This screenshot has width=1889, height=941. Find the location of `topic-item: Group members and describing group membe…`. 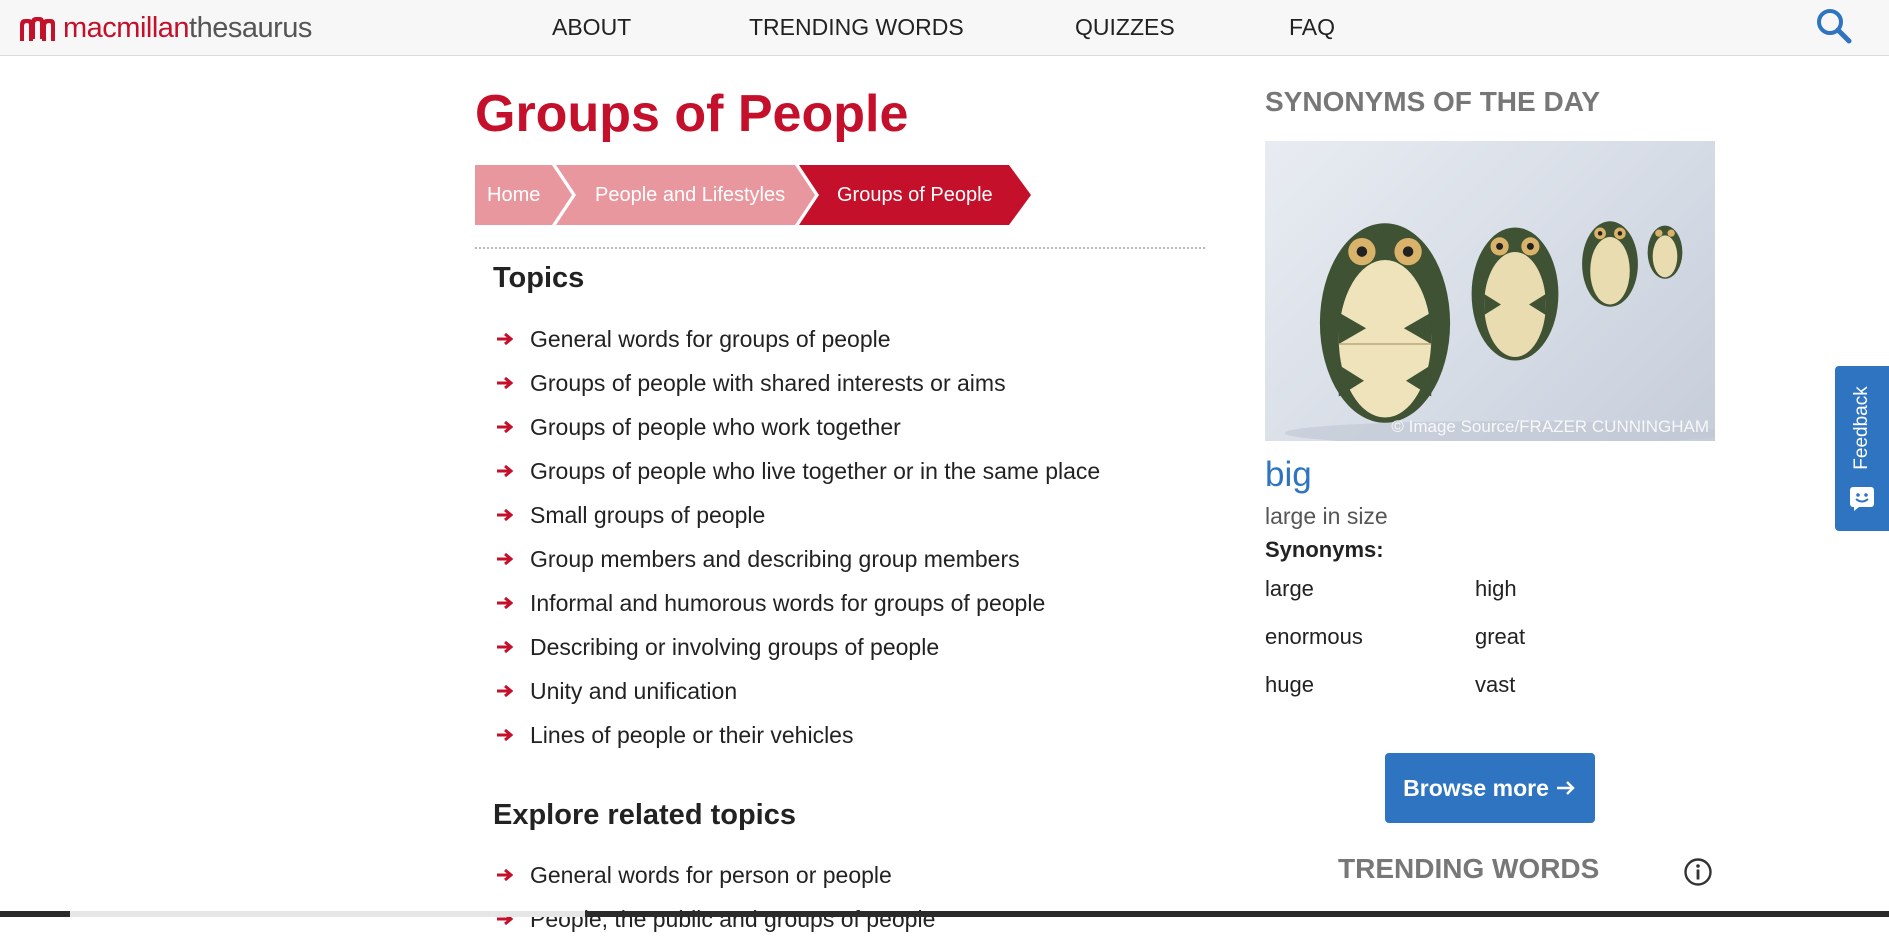

topic-item: Group members and describing group membe… is located at coordinates (798, 559).